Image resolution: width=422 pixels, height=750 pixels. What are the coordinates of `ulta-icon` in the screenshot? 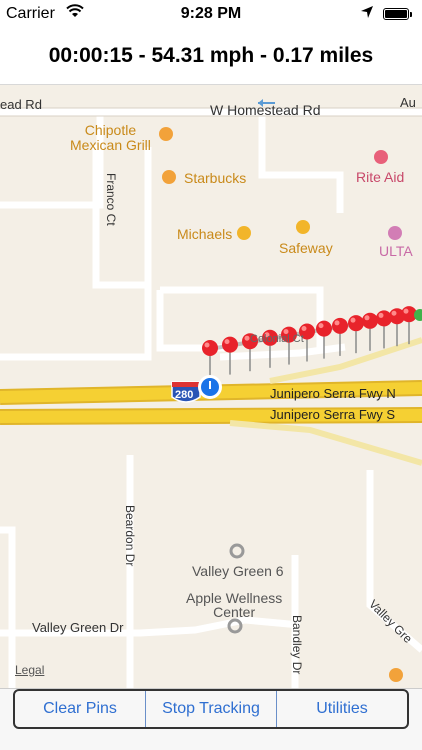 It's located at (395, 233).